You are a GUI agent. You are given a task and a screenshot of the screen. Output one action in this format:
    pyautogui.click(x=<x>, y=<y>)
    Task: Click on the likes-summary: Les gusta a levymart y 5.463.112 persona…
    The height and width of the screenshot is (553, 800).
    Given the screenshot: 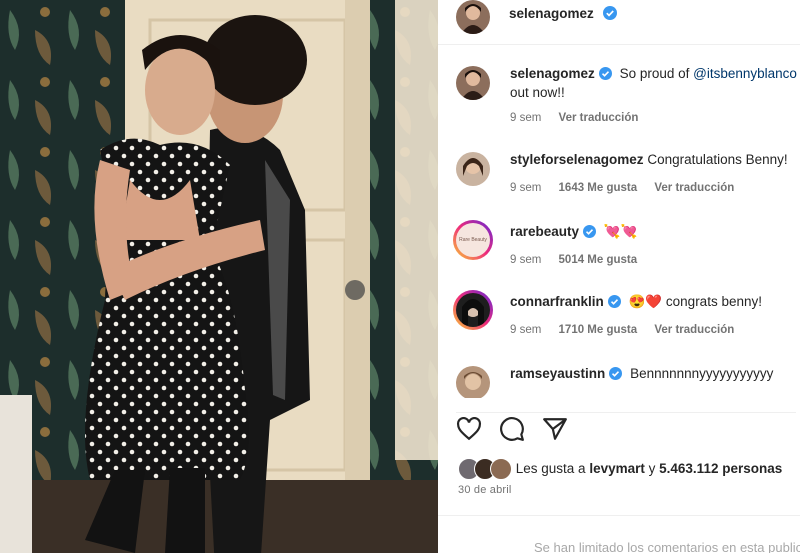 What is the action you would take?
    pyautogui.click(x=620, y=469)
    